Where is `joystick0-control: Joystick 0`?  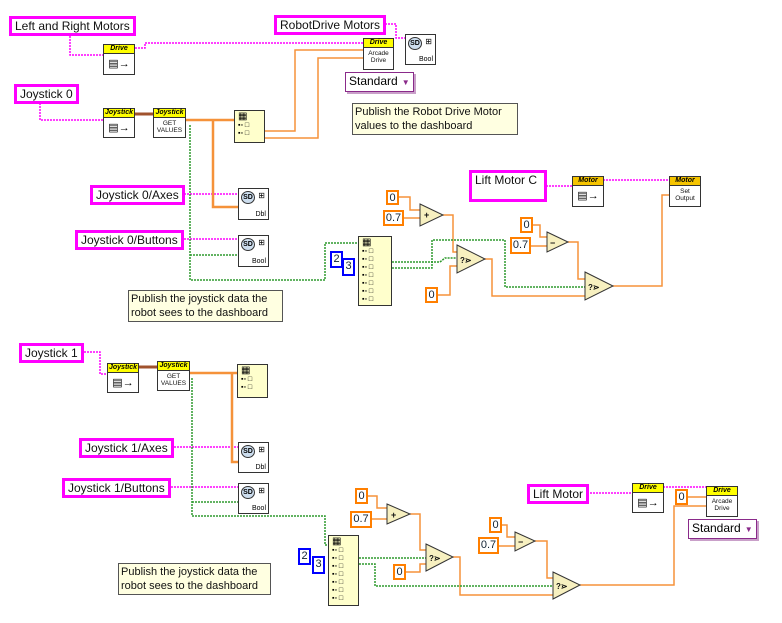
joystick0-control: Joystick 0 is located at coordinates (46, 94).